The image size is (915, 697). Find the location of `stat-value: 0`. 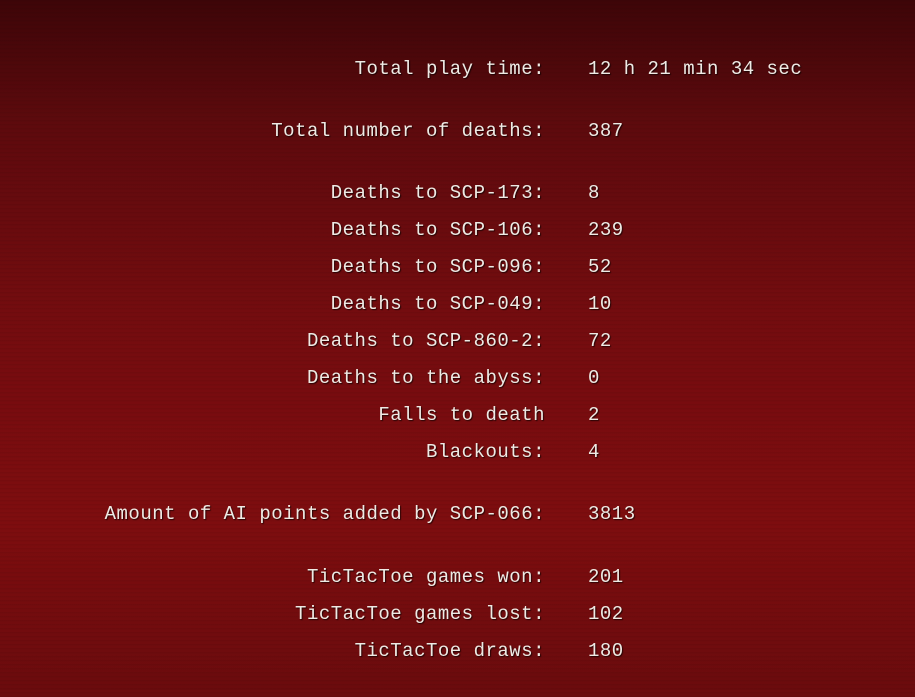

stat-value: 0 is located at coordinates (594, 378).